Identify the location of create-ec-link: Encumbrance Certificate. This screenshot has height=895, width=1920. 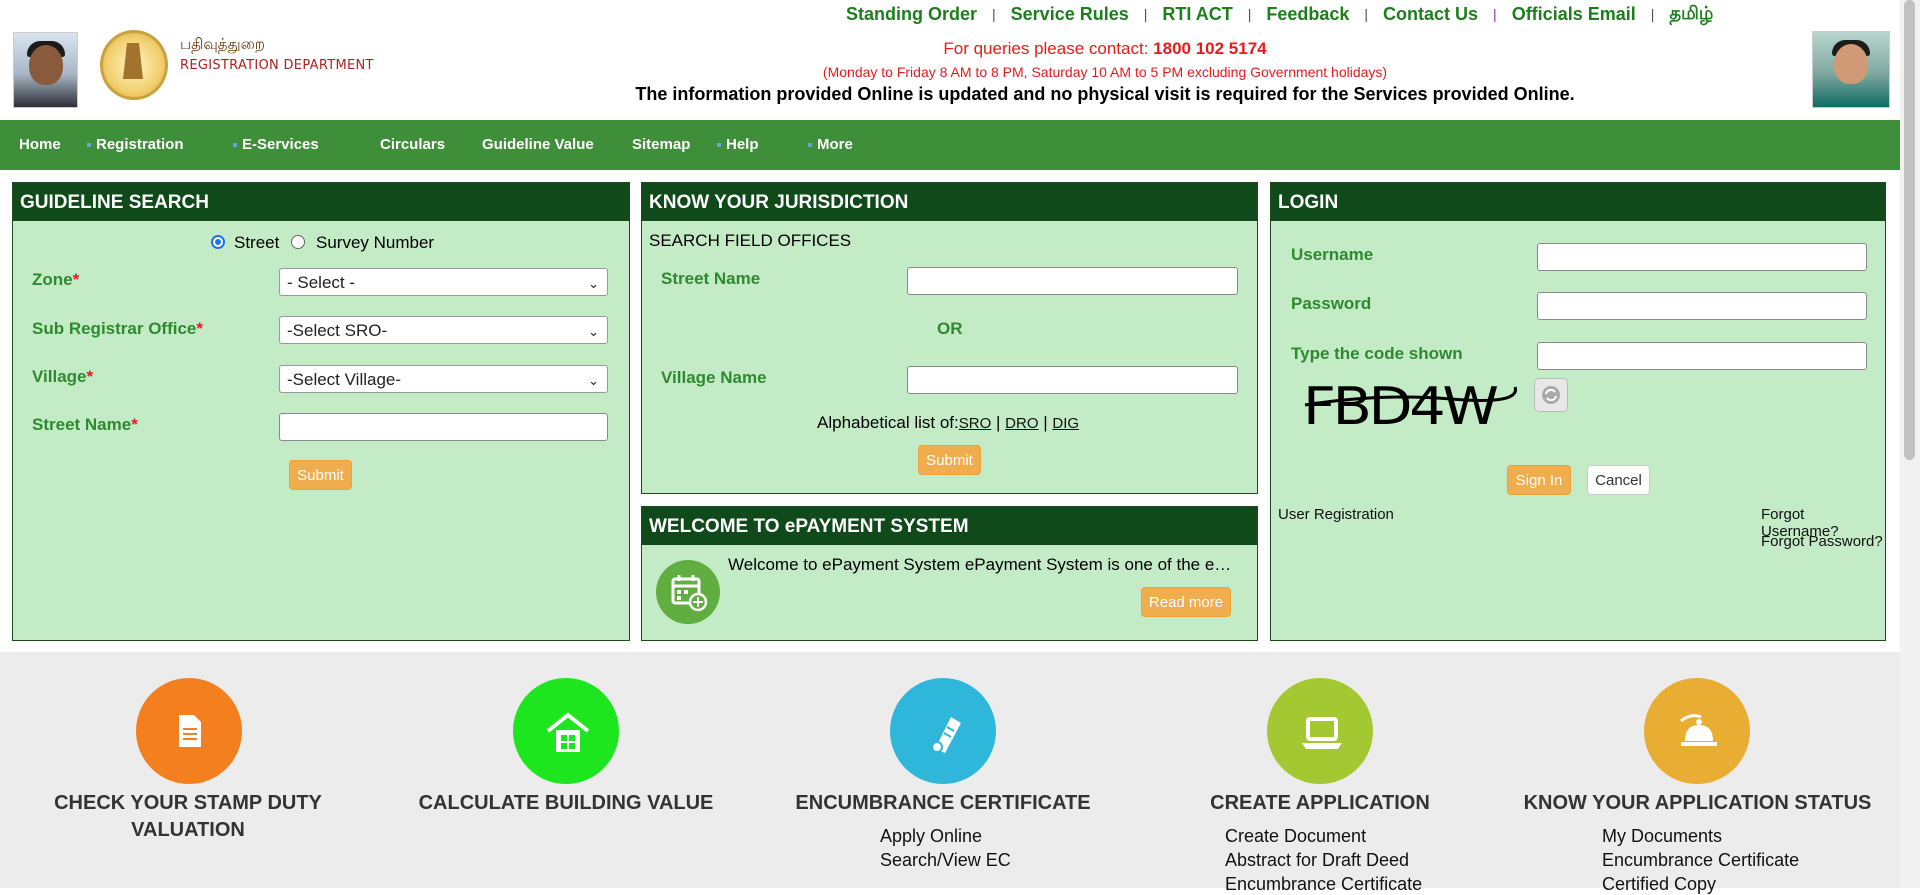
(1323, 884).